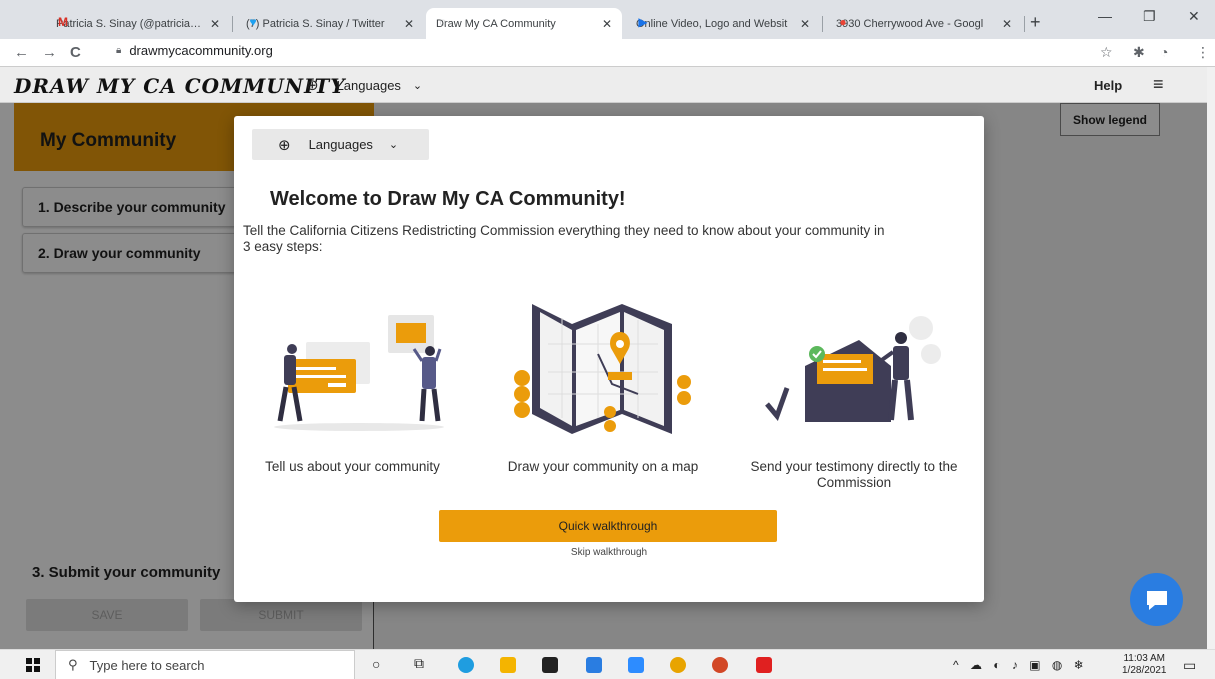  I want to click on quick-walkthrough-button: Quick walkthrough, so click(608, 526).